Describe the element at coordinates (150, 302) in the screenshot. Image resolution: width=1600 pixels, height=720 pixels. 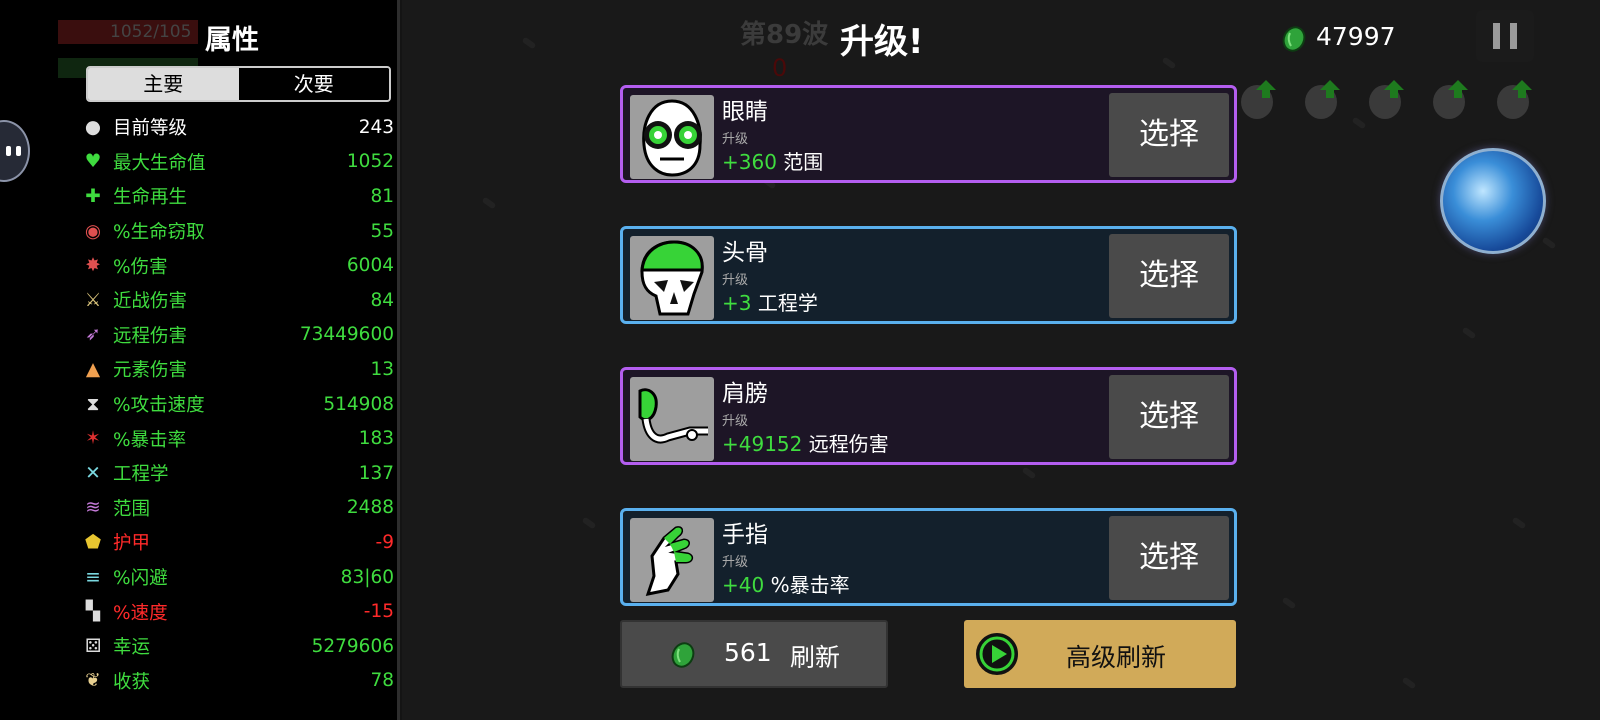
I see `stat-label: 近战伤害` at that location.